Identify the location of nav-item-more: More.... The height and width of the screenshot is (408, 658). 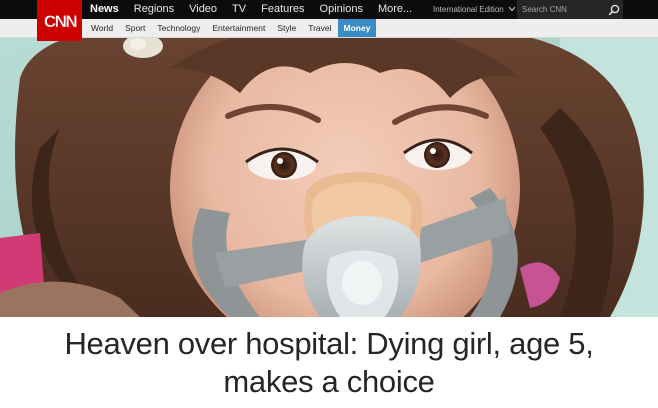
(395, 9).